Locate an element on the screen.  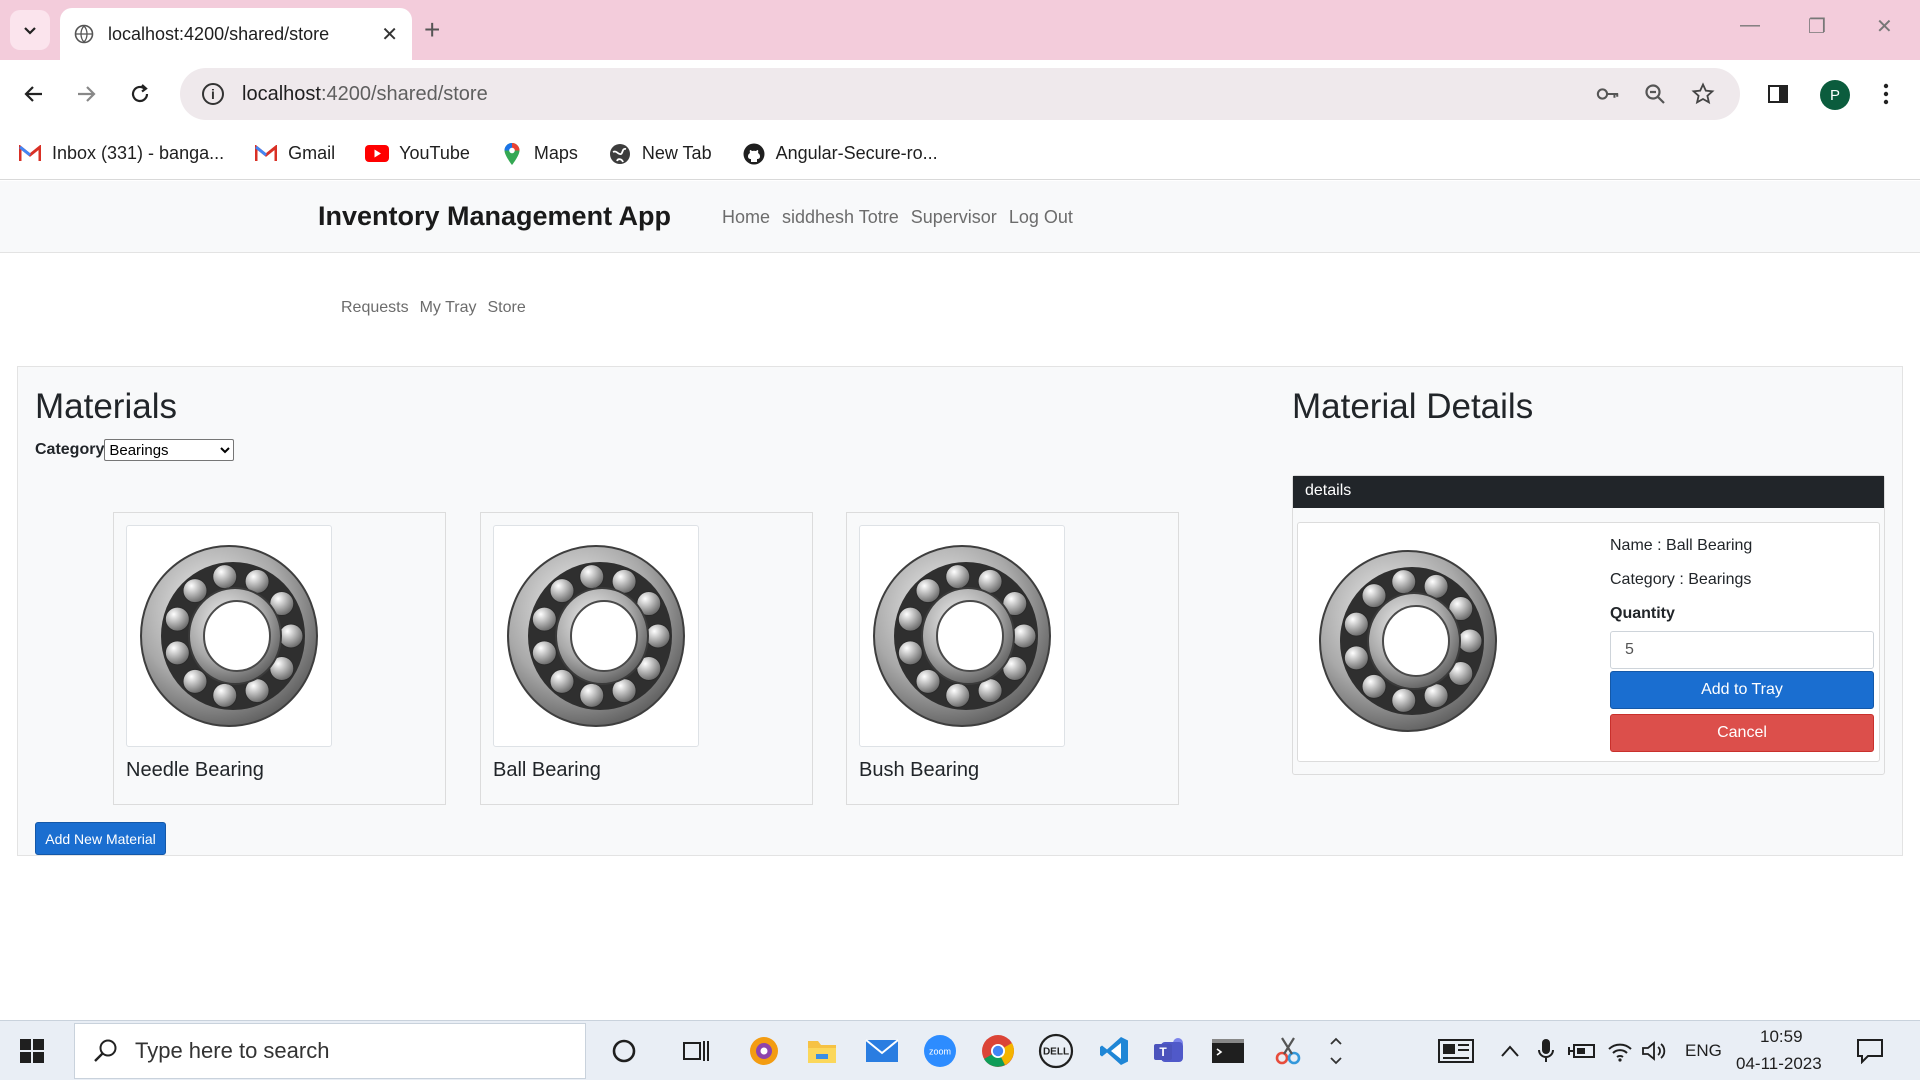
subnav-store-link: Store is located at coordinates (506, 308).